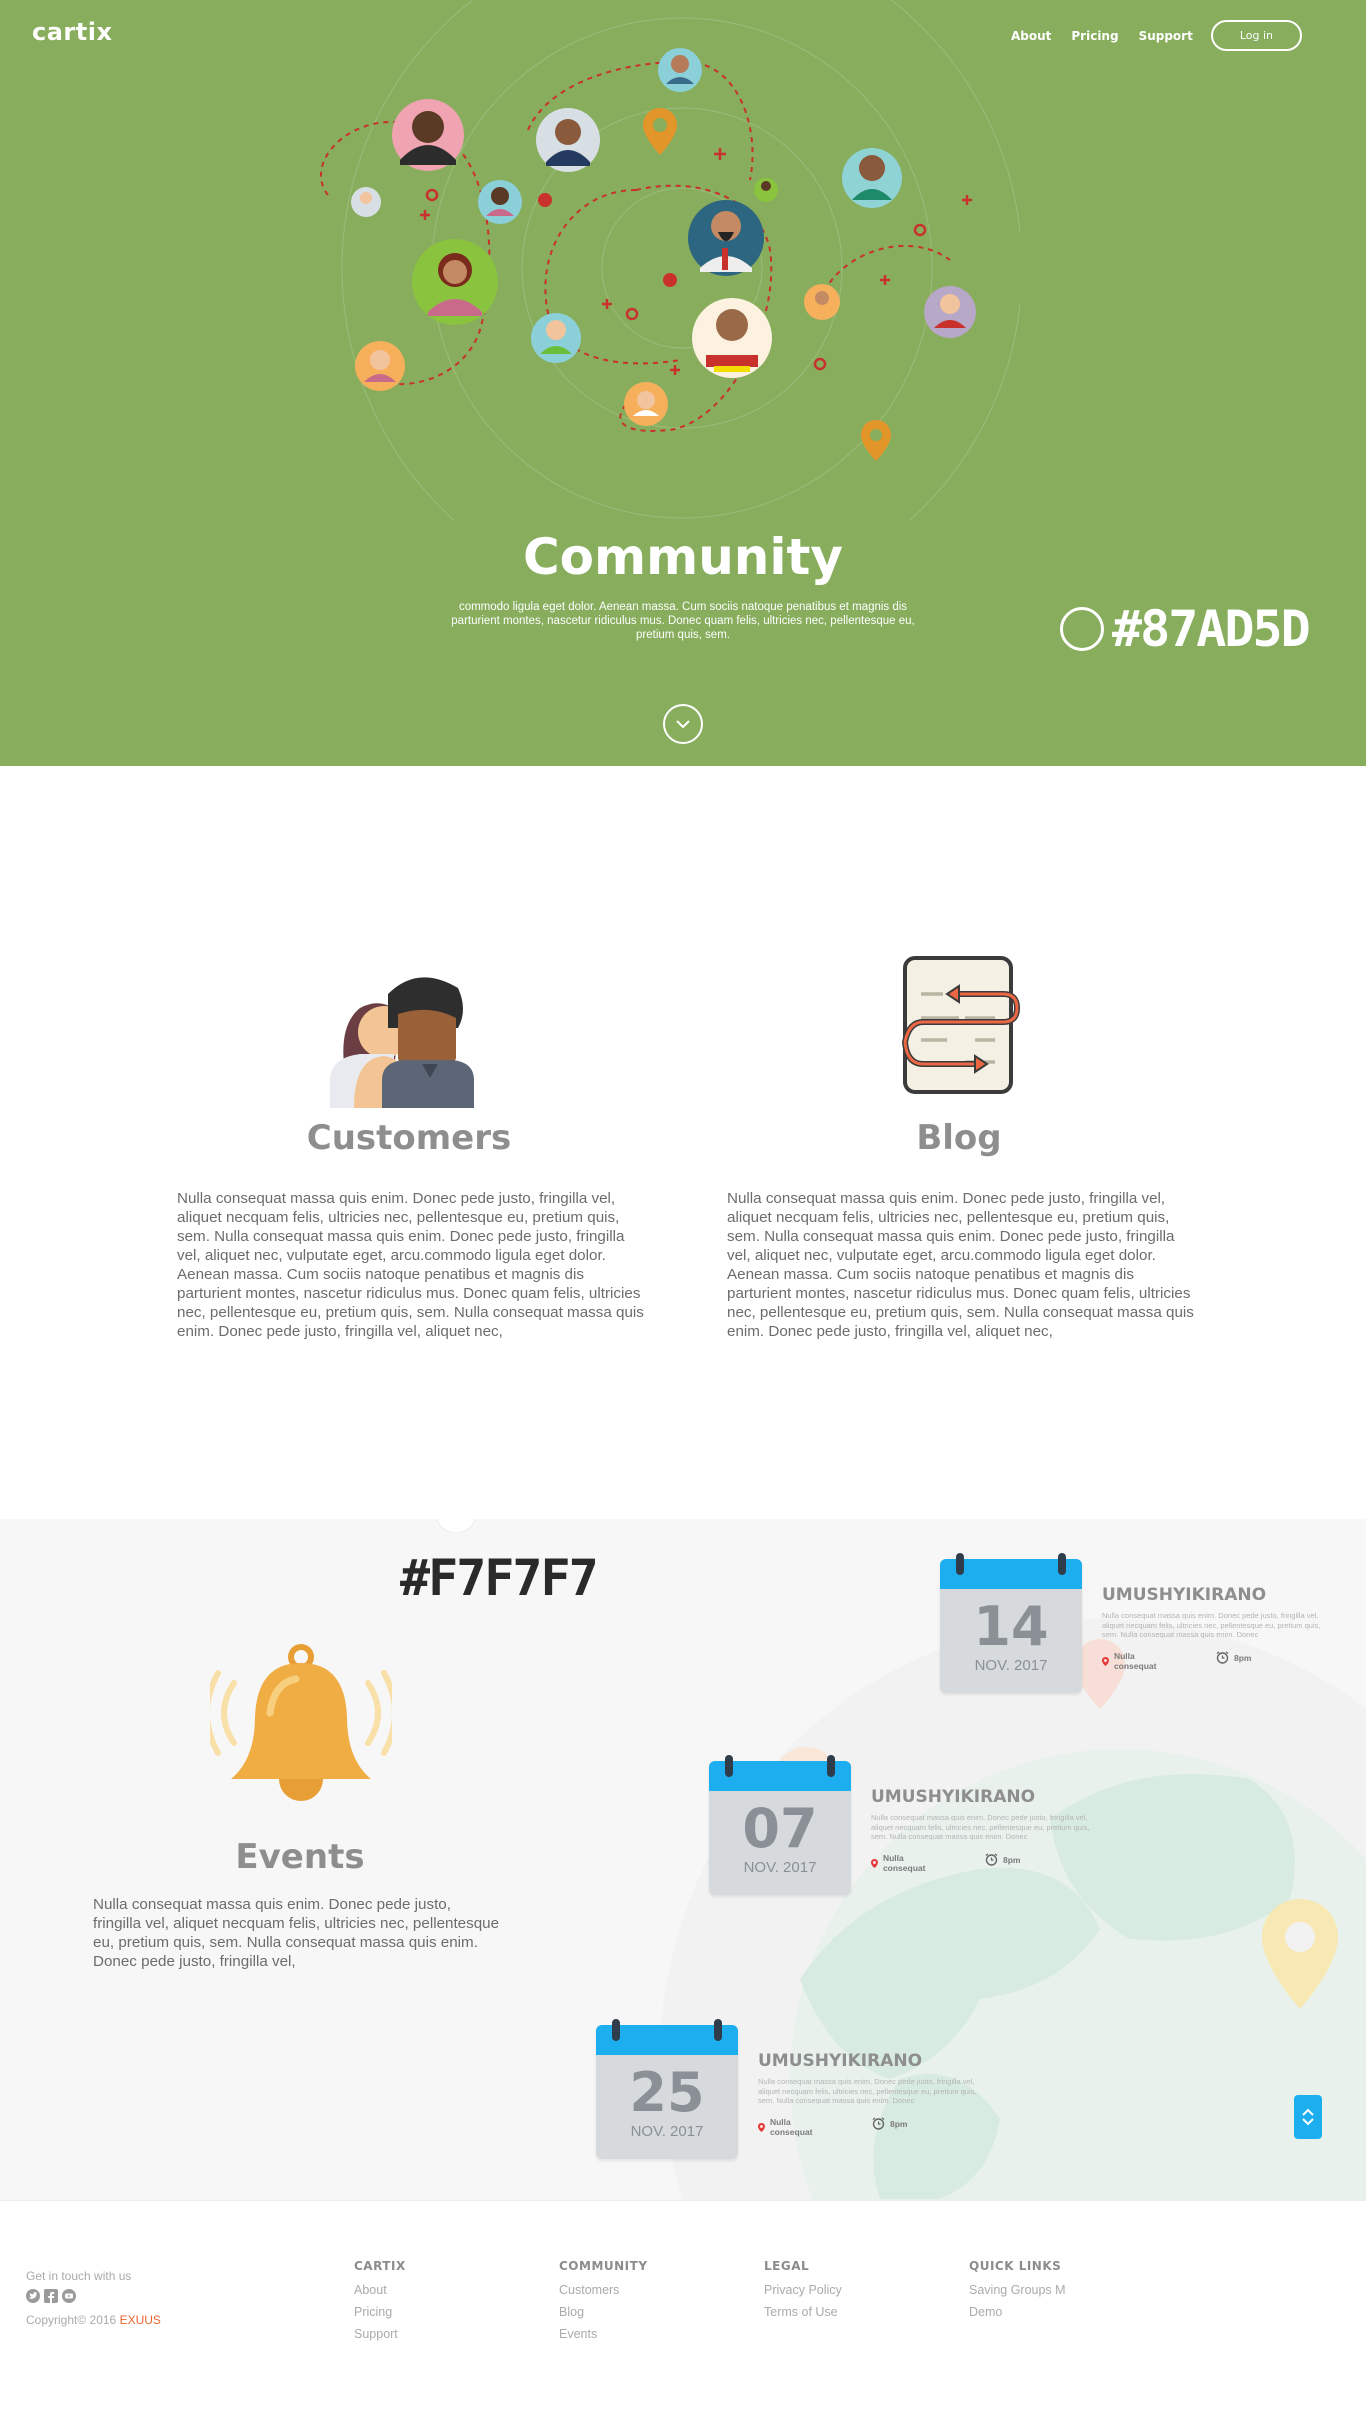 This screenshot has width=1366, height=2418. I want to click on community-network-illustration, so click(670, 260).